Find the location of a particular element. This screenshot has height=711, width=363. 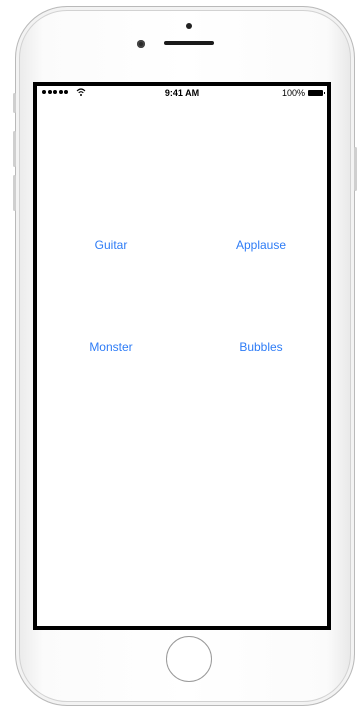

proximity-sensor is located at coordinates (189, 26).